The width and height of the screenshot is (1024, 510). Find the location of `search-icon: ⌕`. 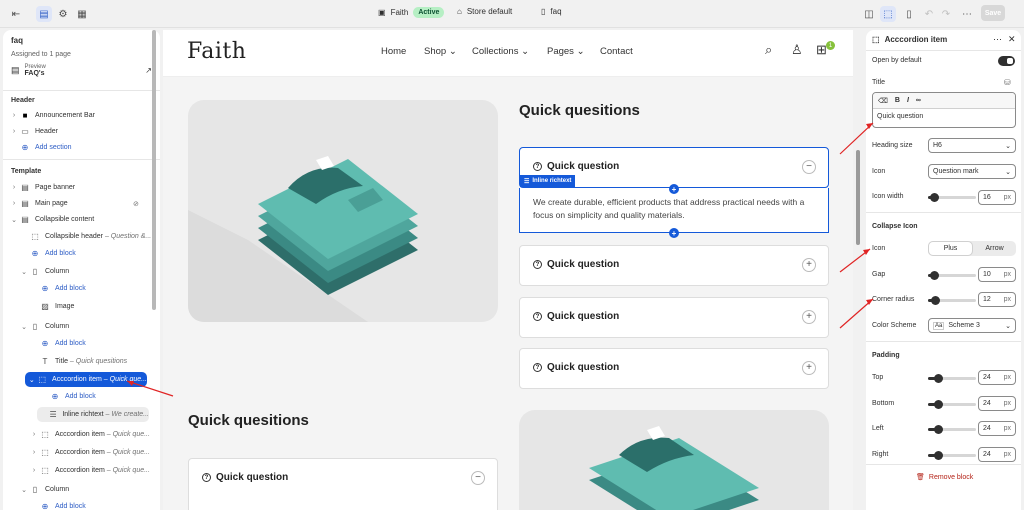

search-icon: ⌕ is located at coordinates (768, 50).